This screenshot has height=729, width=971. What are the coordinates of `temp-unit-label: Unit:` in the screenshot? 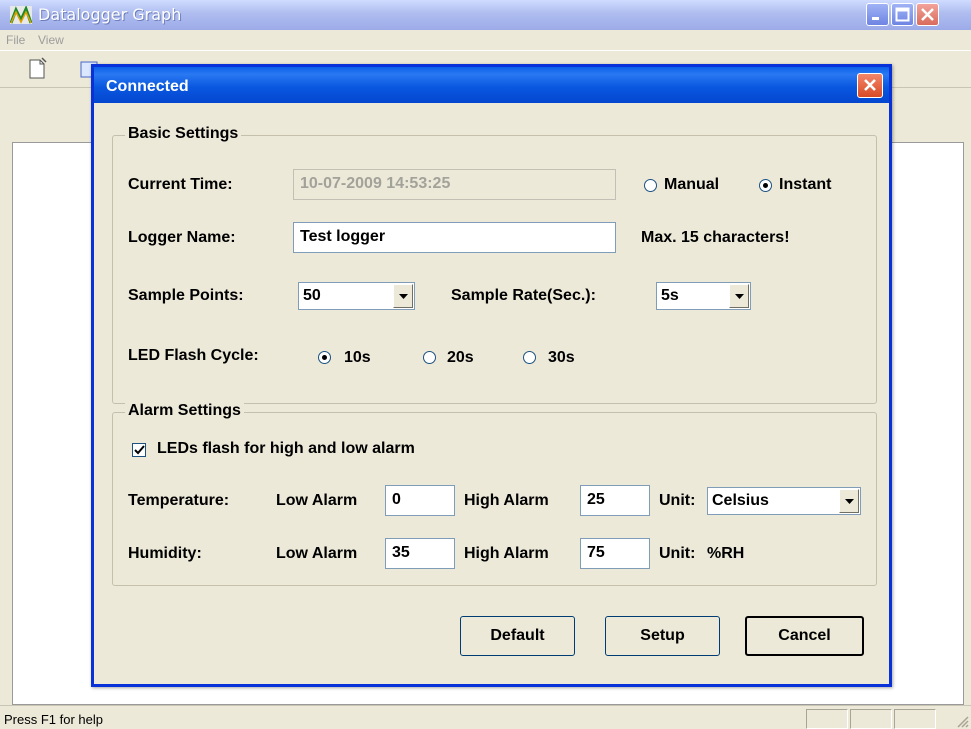 It's located at (677, 500).